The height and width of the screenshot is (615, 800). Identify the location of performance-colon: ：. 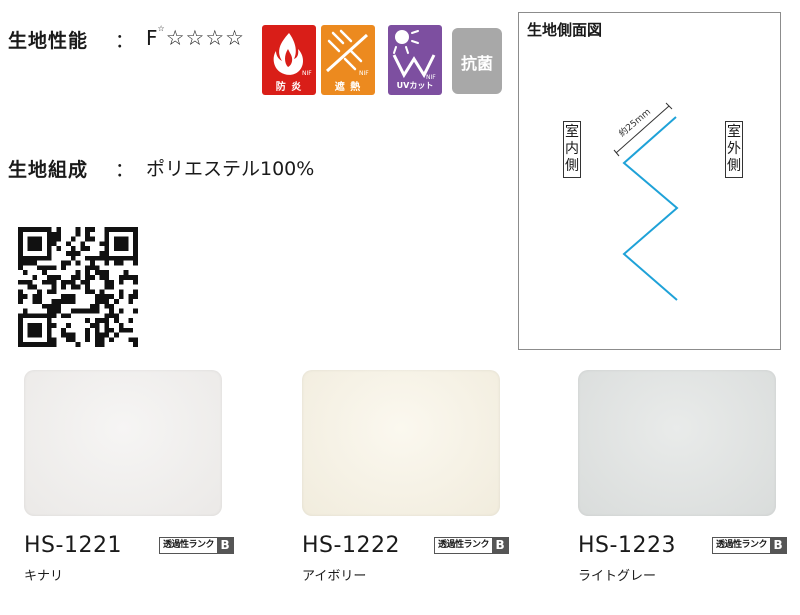
(125, 41).